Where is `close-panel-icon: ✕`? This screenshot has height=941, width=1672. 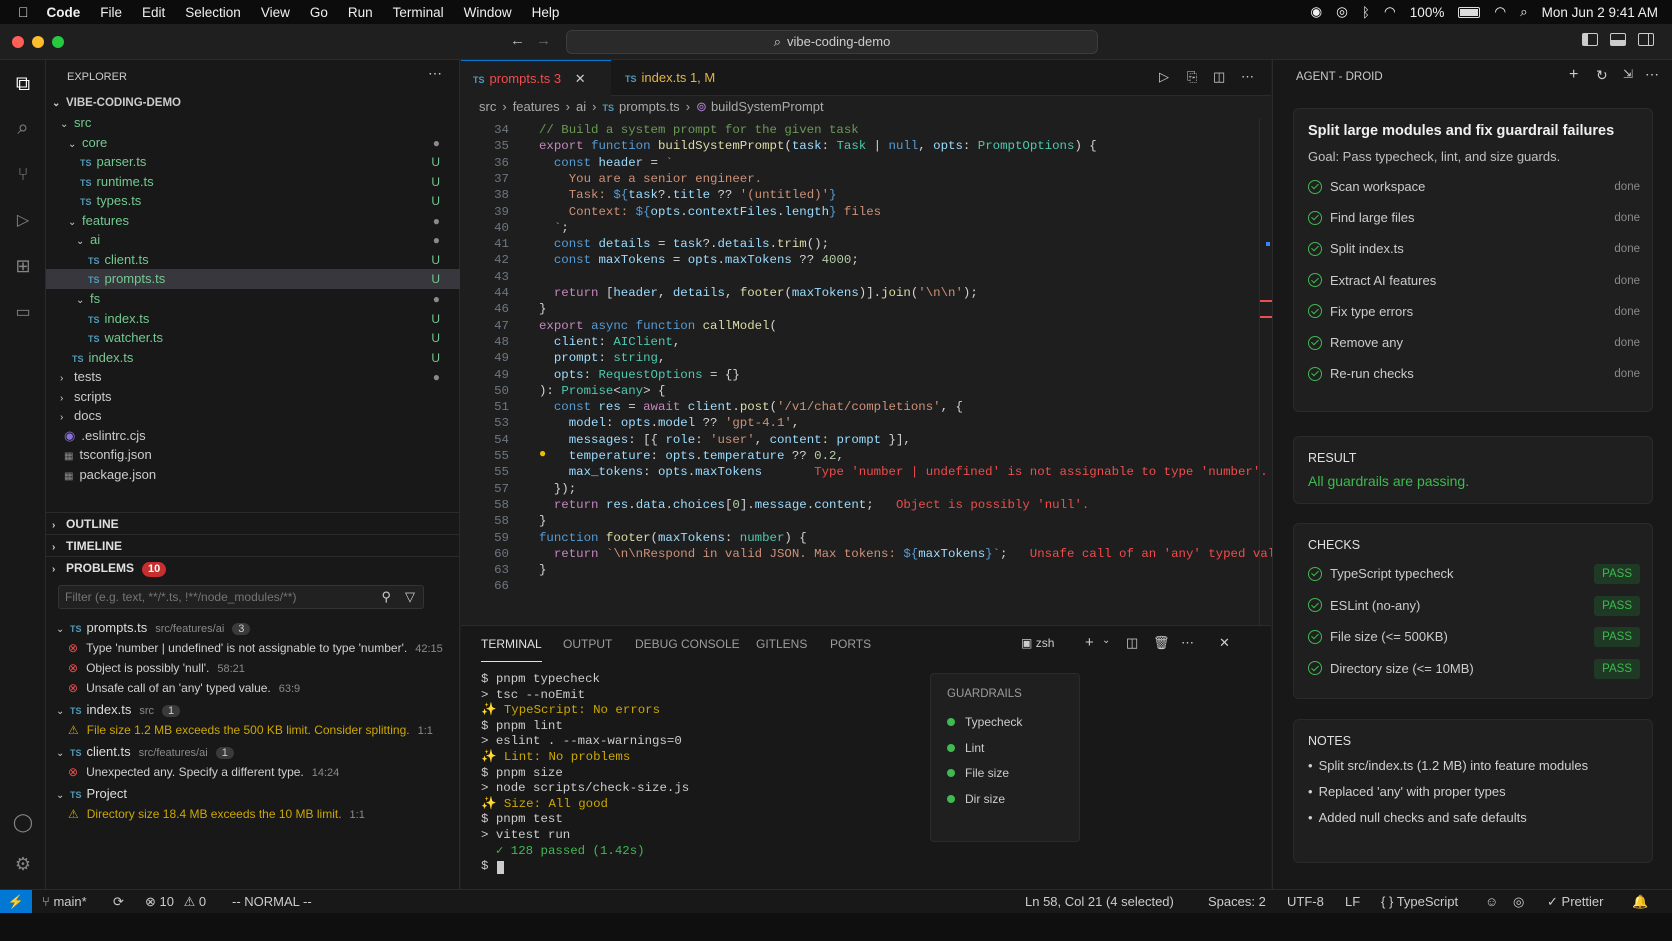 close-panel-icon: ✕ is located at coordinates (1224, 643).